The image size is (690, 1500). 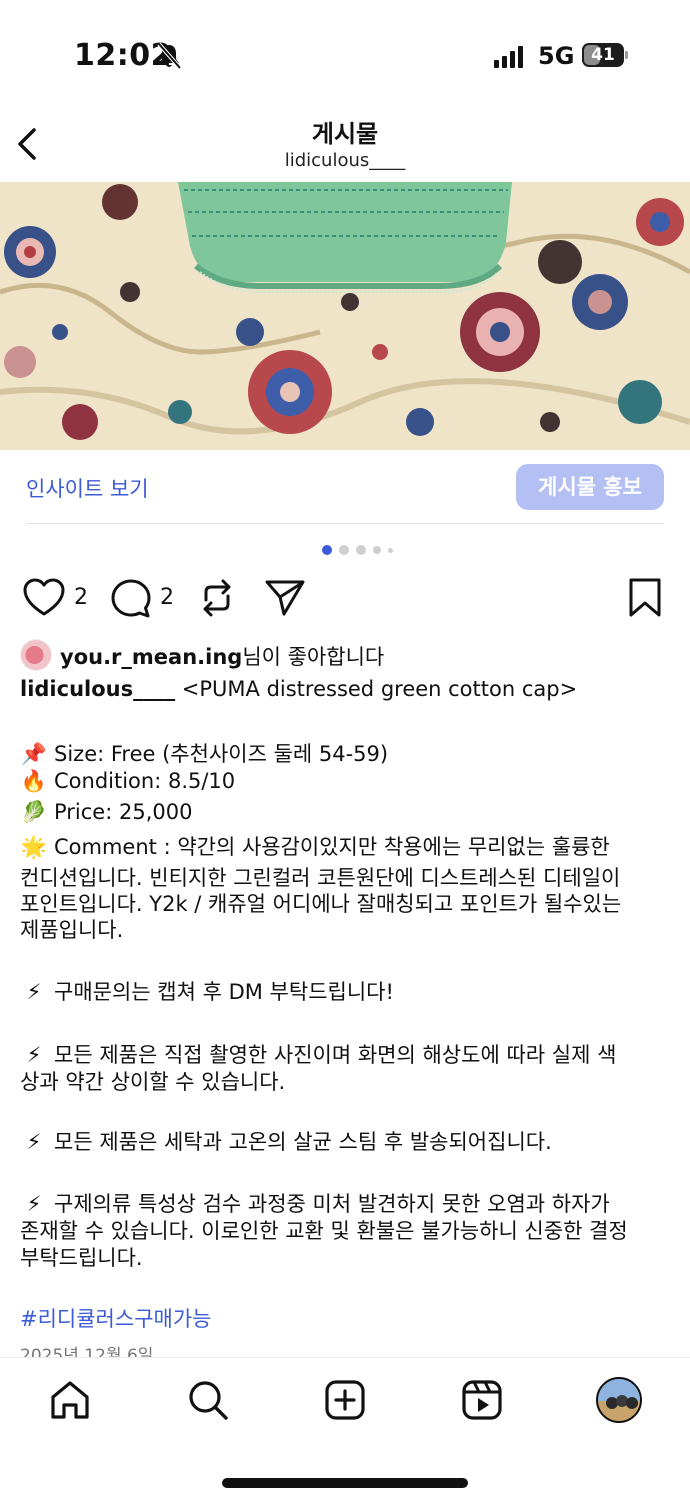 I want to click on caption-notice-2a: ⚡ 모든 제품은 직접 촬영한 사진이며 화면의 해상도에 따라 실제 색, so click(x=318, y=1054).